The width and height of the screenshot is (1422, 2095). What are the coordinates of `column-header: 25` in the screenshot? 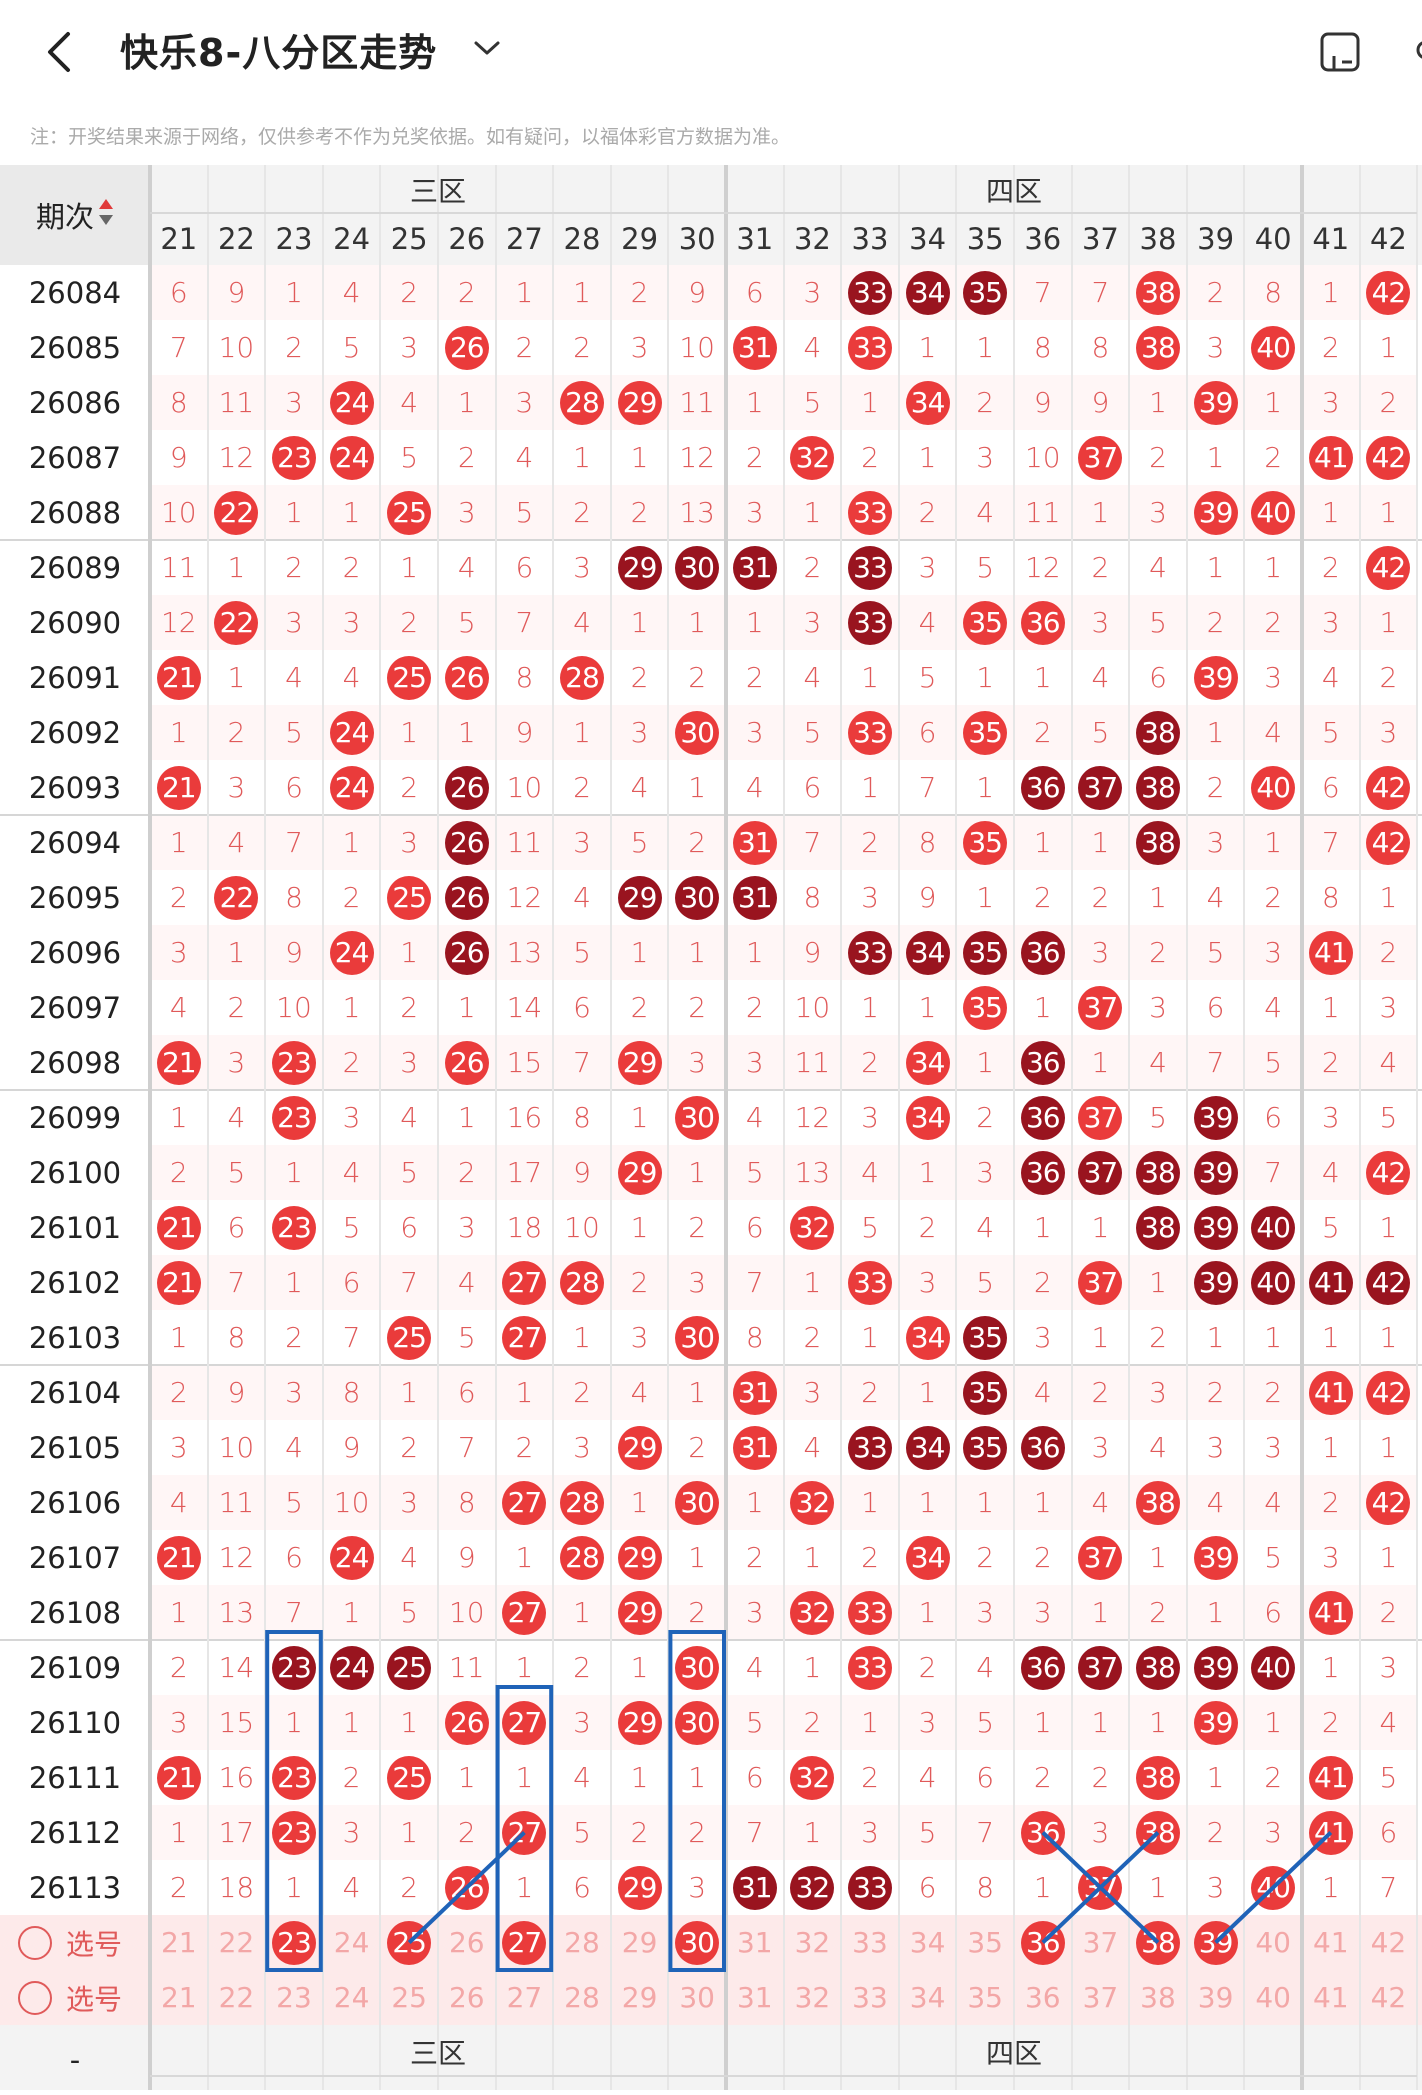 It's located at (409, 239).